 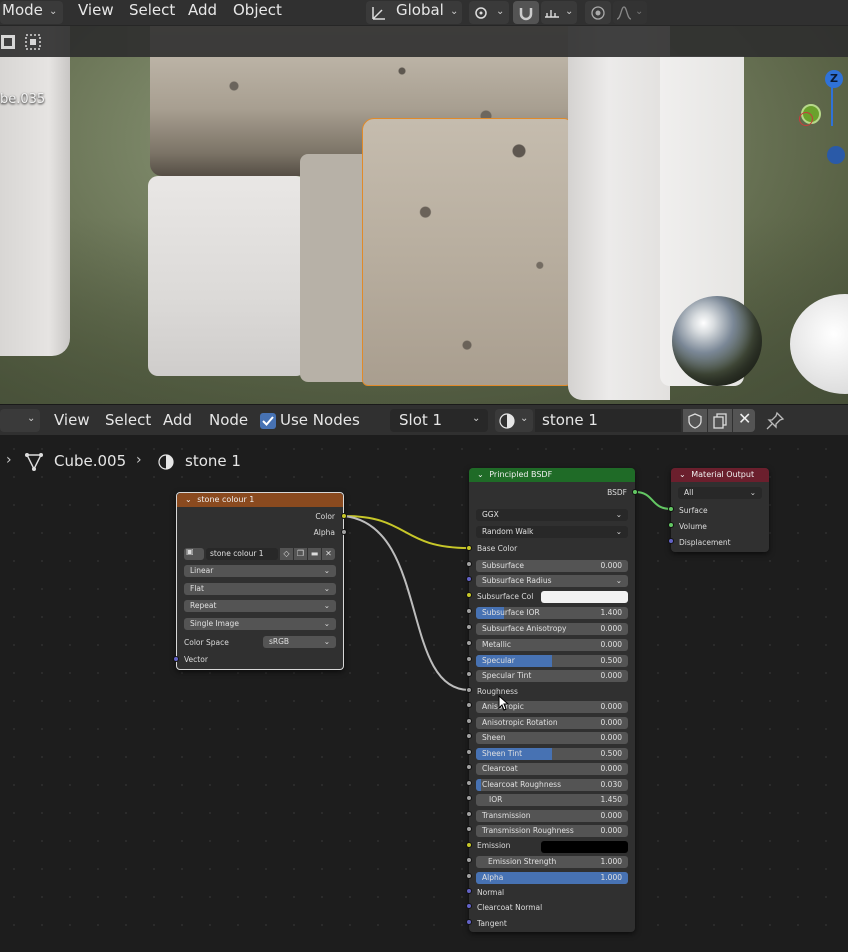 What do you see at coordinates (552, 723) in the screenshot?
I see `anisotropic-rotation-slider: Anisotropic Rotation 0.000` at bounding box center [552, 723].